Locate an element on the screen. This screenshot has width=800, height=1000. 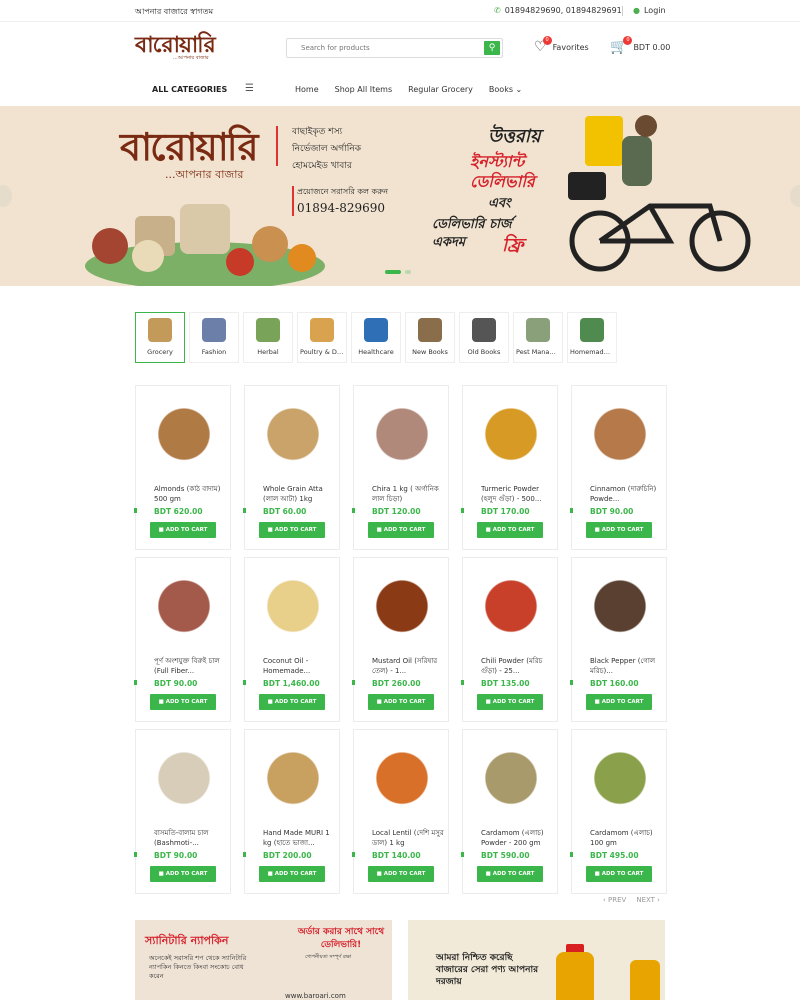
category-label: Poultry & Dairy is located at coordinates (323, 352).